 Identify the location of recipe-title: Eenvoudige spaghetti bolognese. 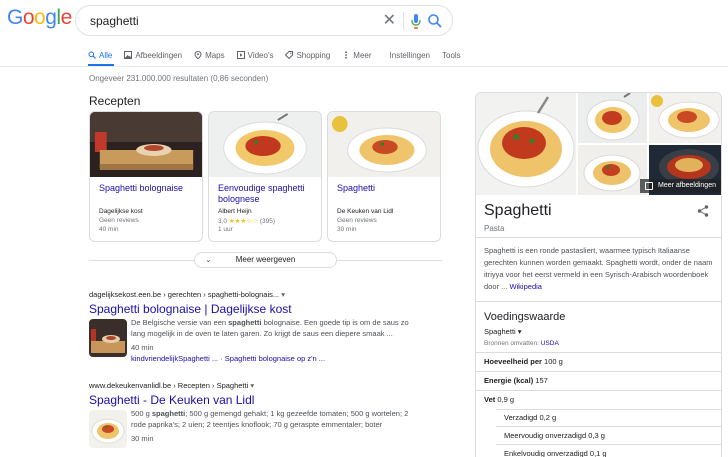
(268, 194).